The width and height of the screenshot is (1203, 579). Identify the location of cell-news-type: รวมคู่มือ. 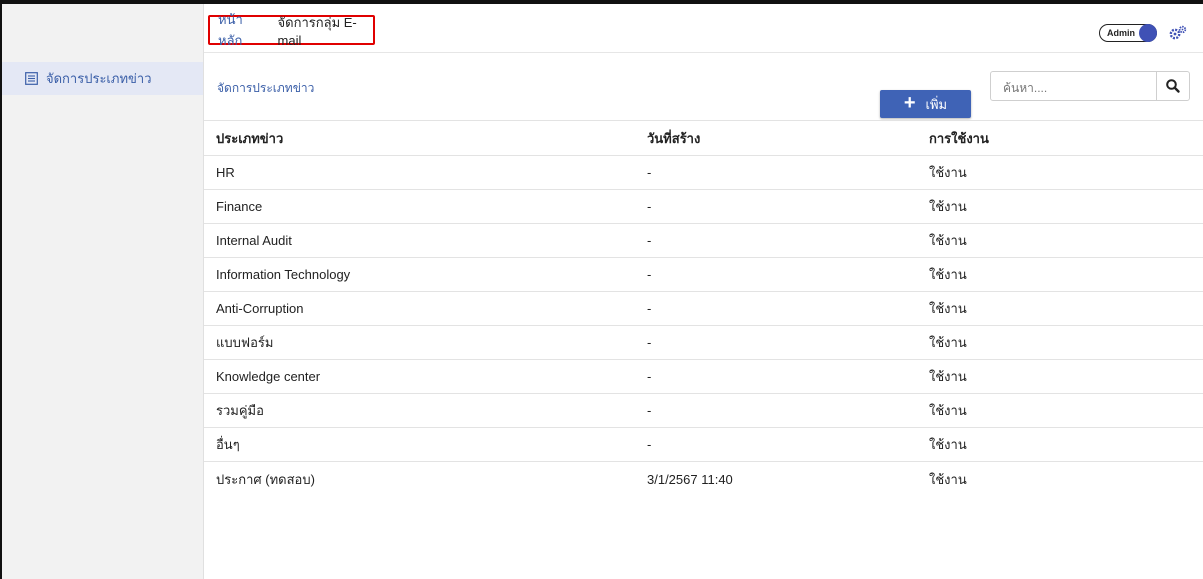
(240, 410).